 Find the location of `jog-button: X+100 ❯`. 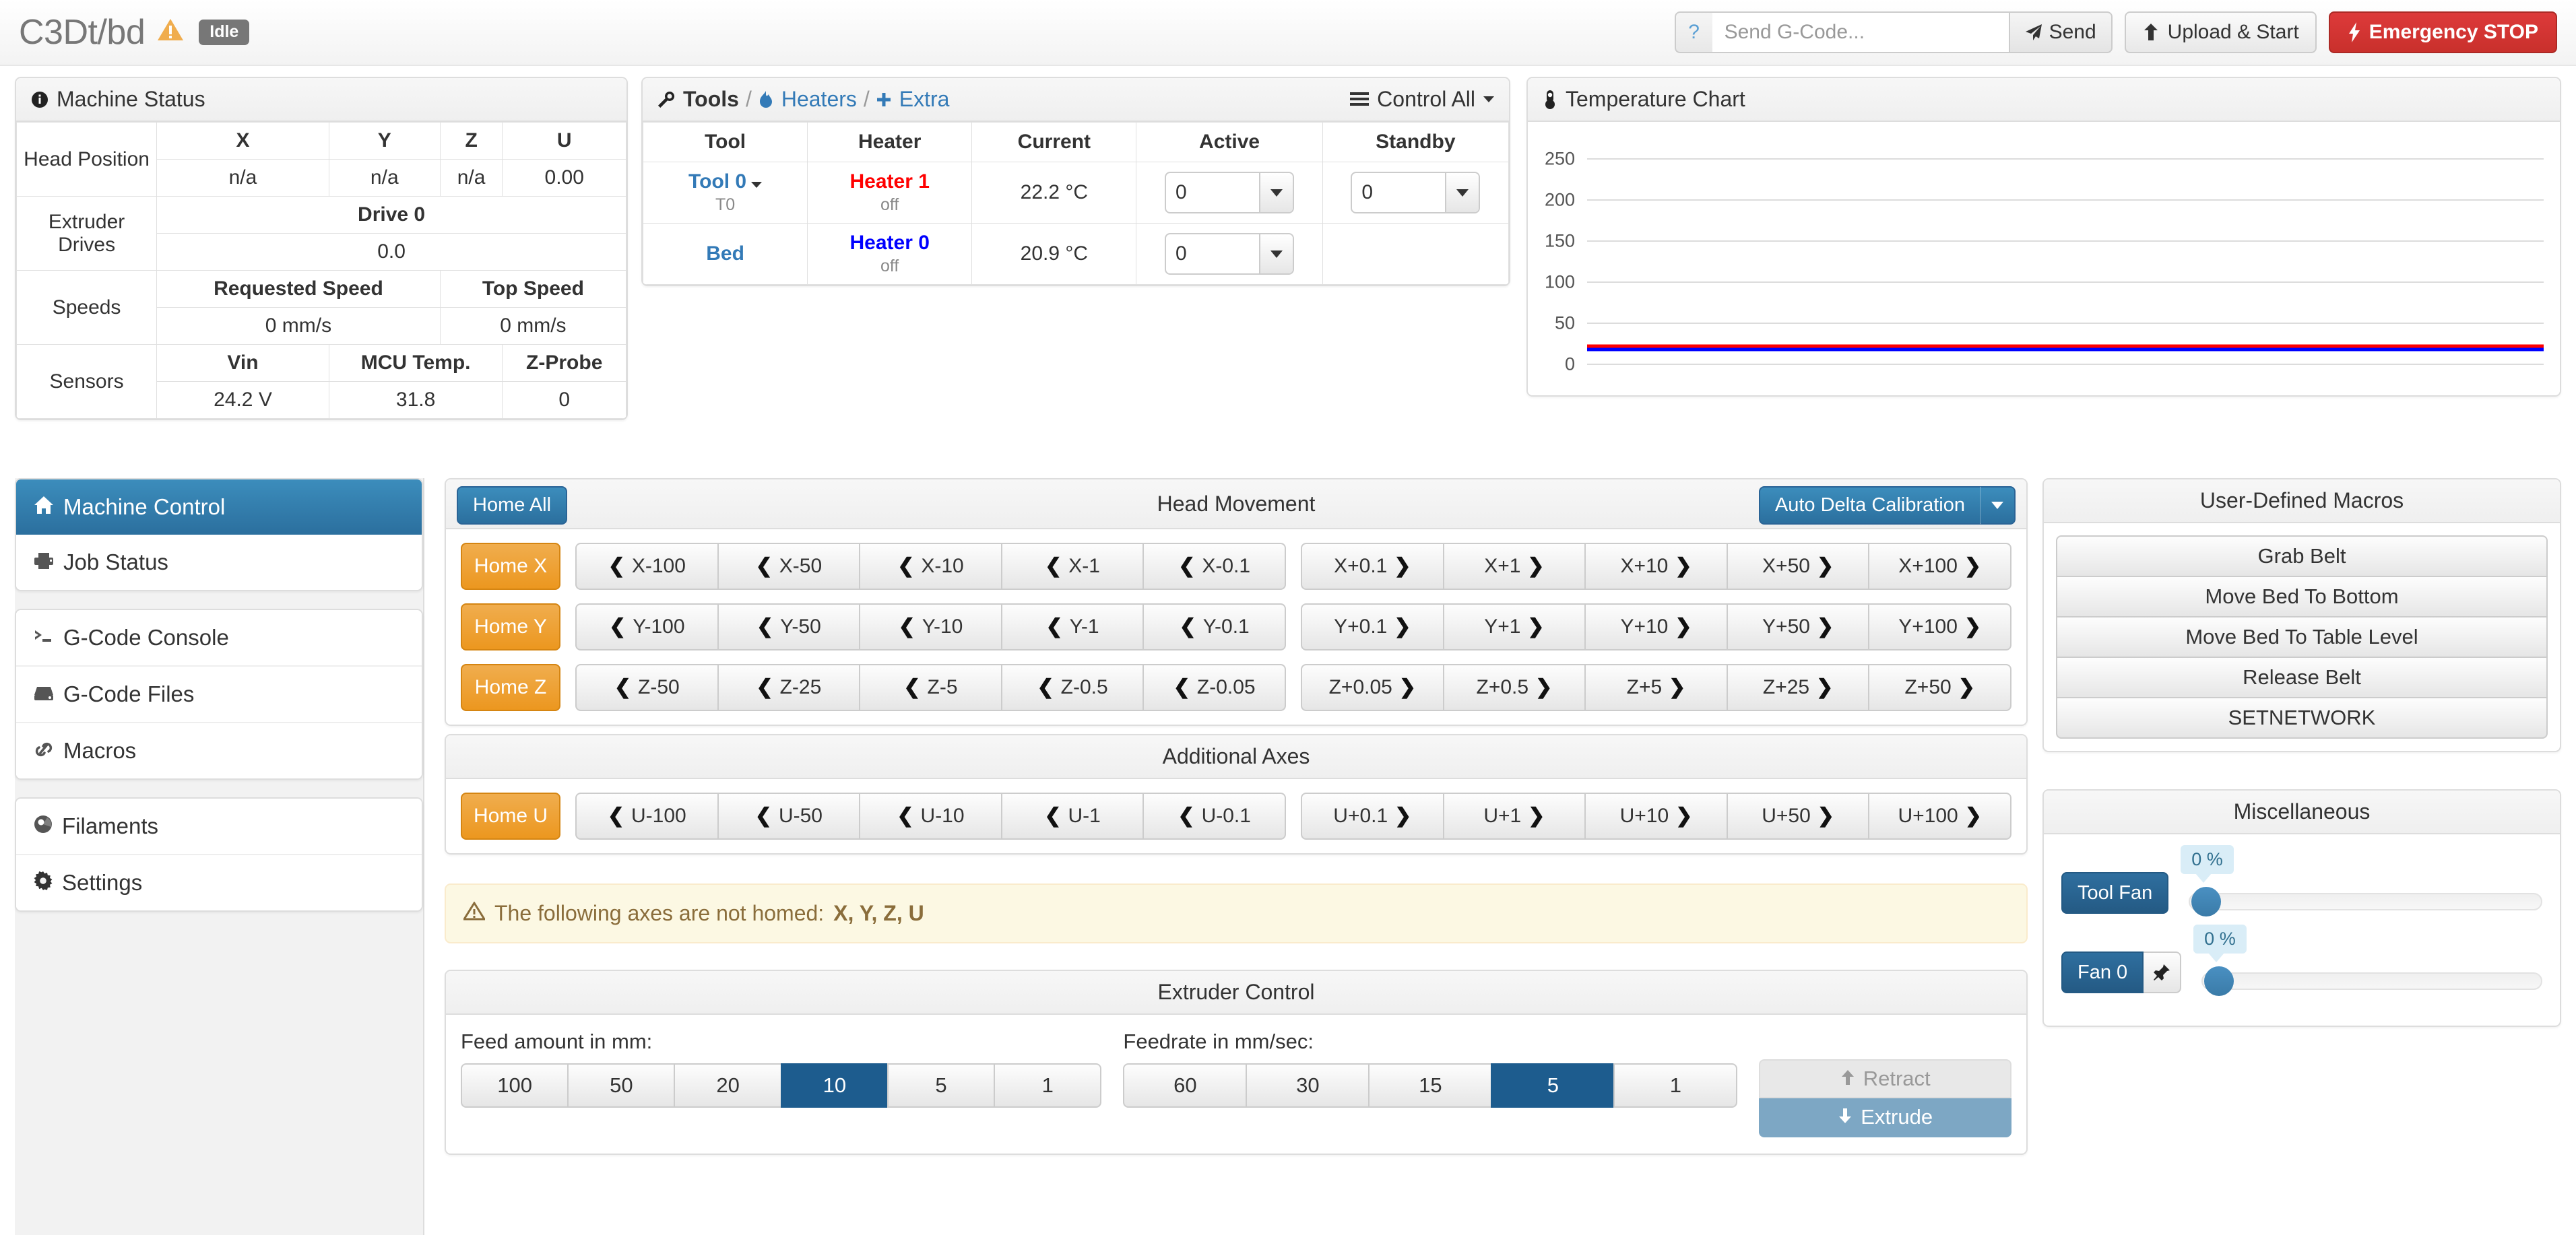

jog-button: X+100 ❯ is located at coordinates (1939, 566).